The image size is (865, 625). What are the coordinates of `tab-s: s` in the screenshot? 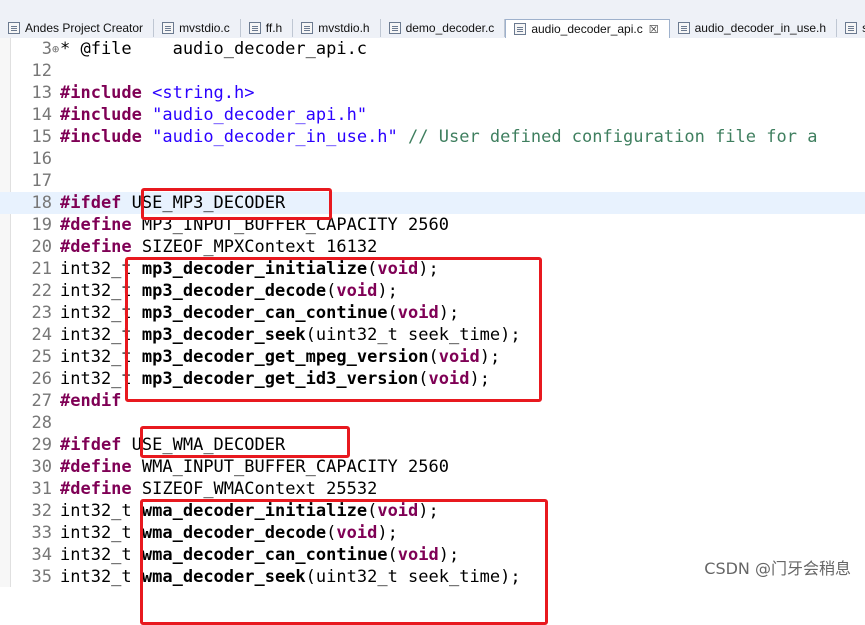 It's located at (851, 28).